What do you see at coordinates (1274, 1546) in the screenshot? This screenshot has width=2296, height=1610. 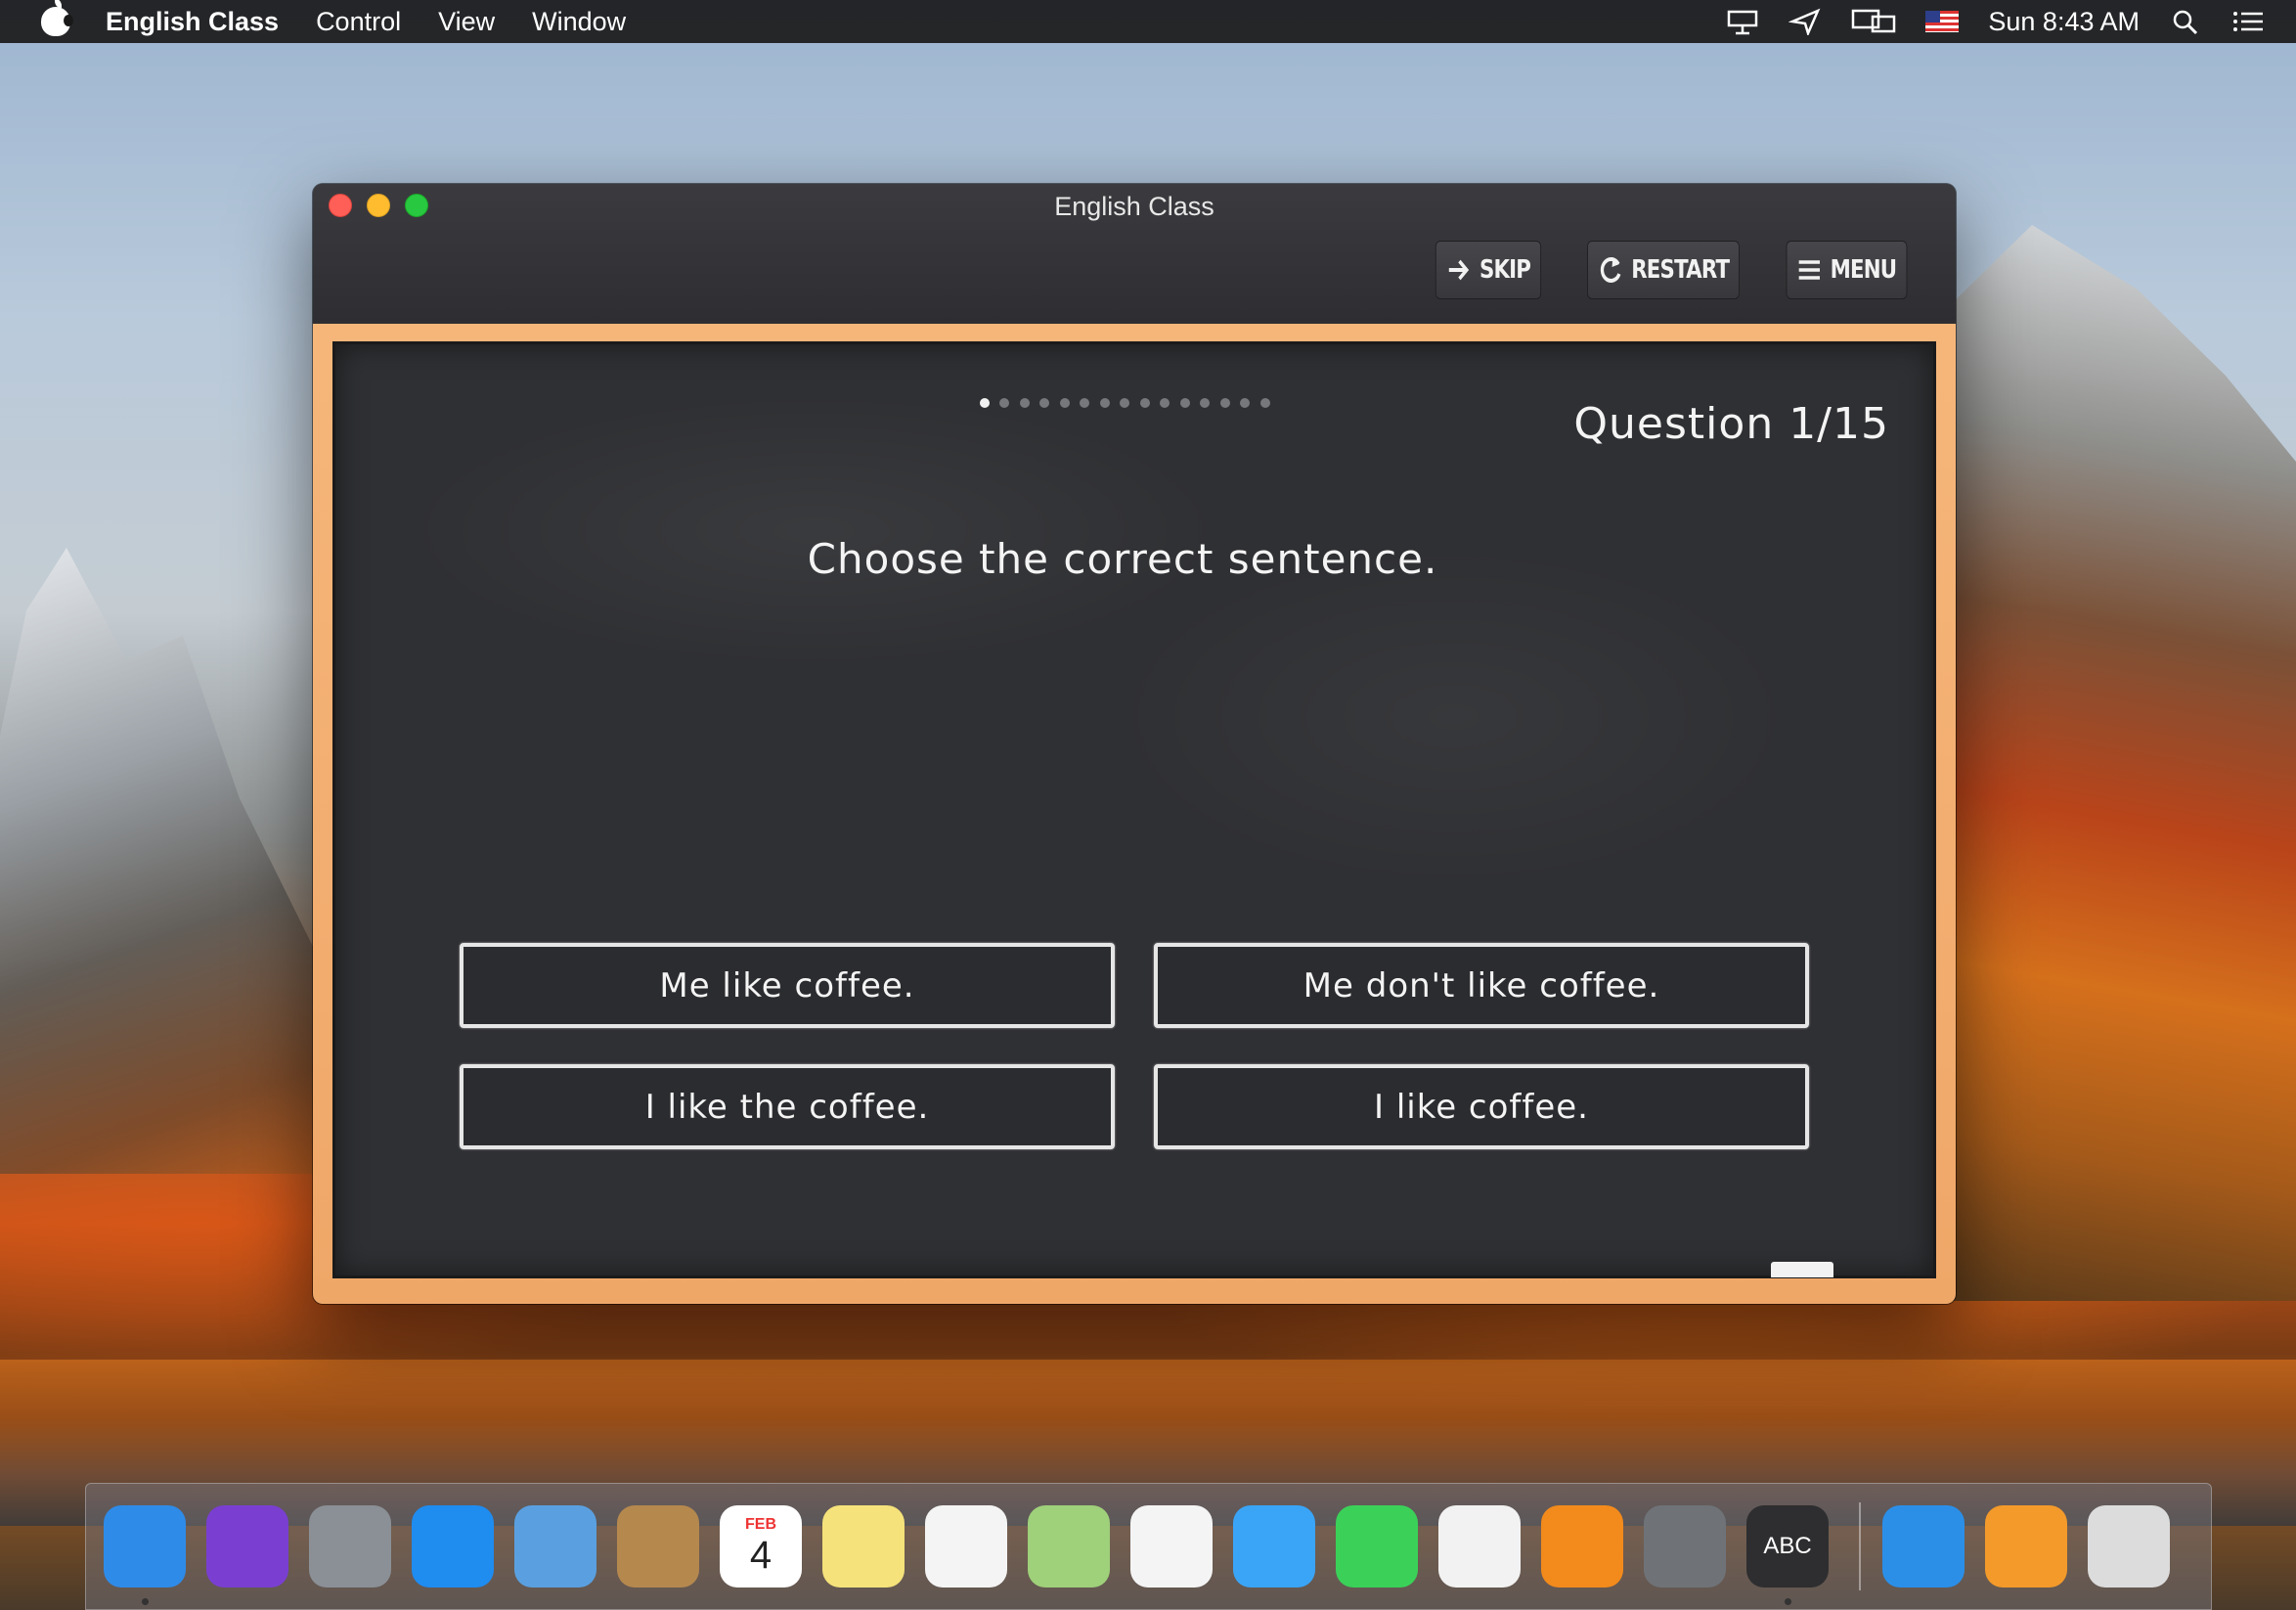 I see `messages-icon` at bounding box center [1274, 1546].